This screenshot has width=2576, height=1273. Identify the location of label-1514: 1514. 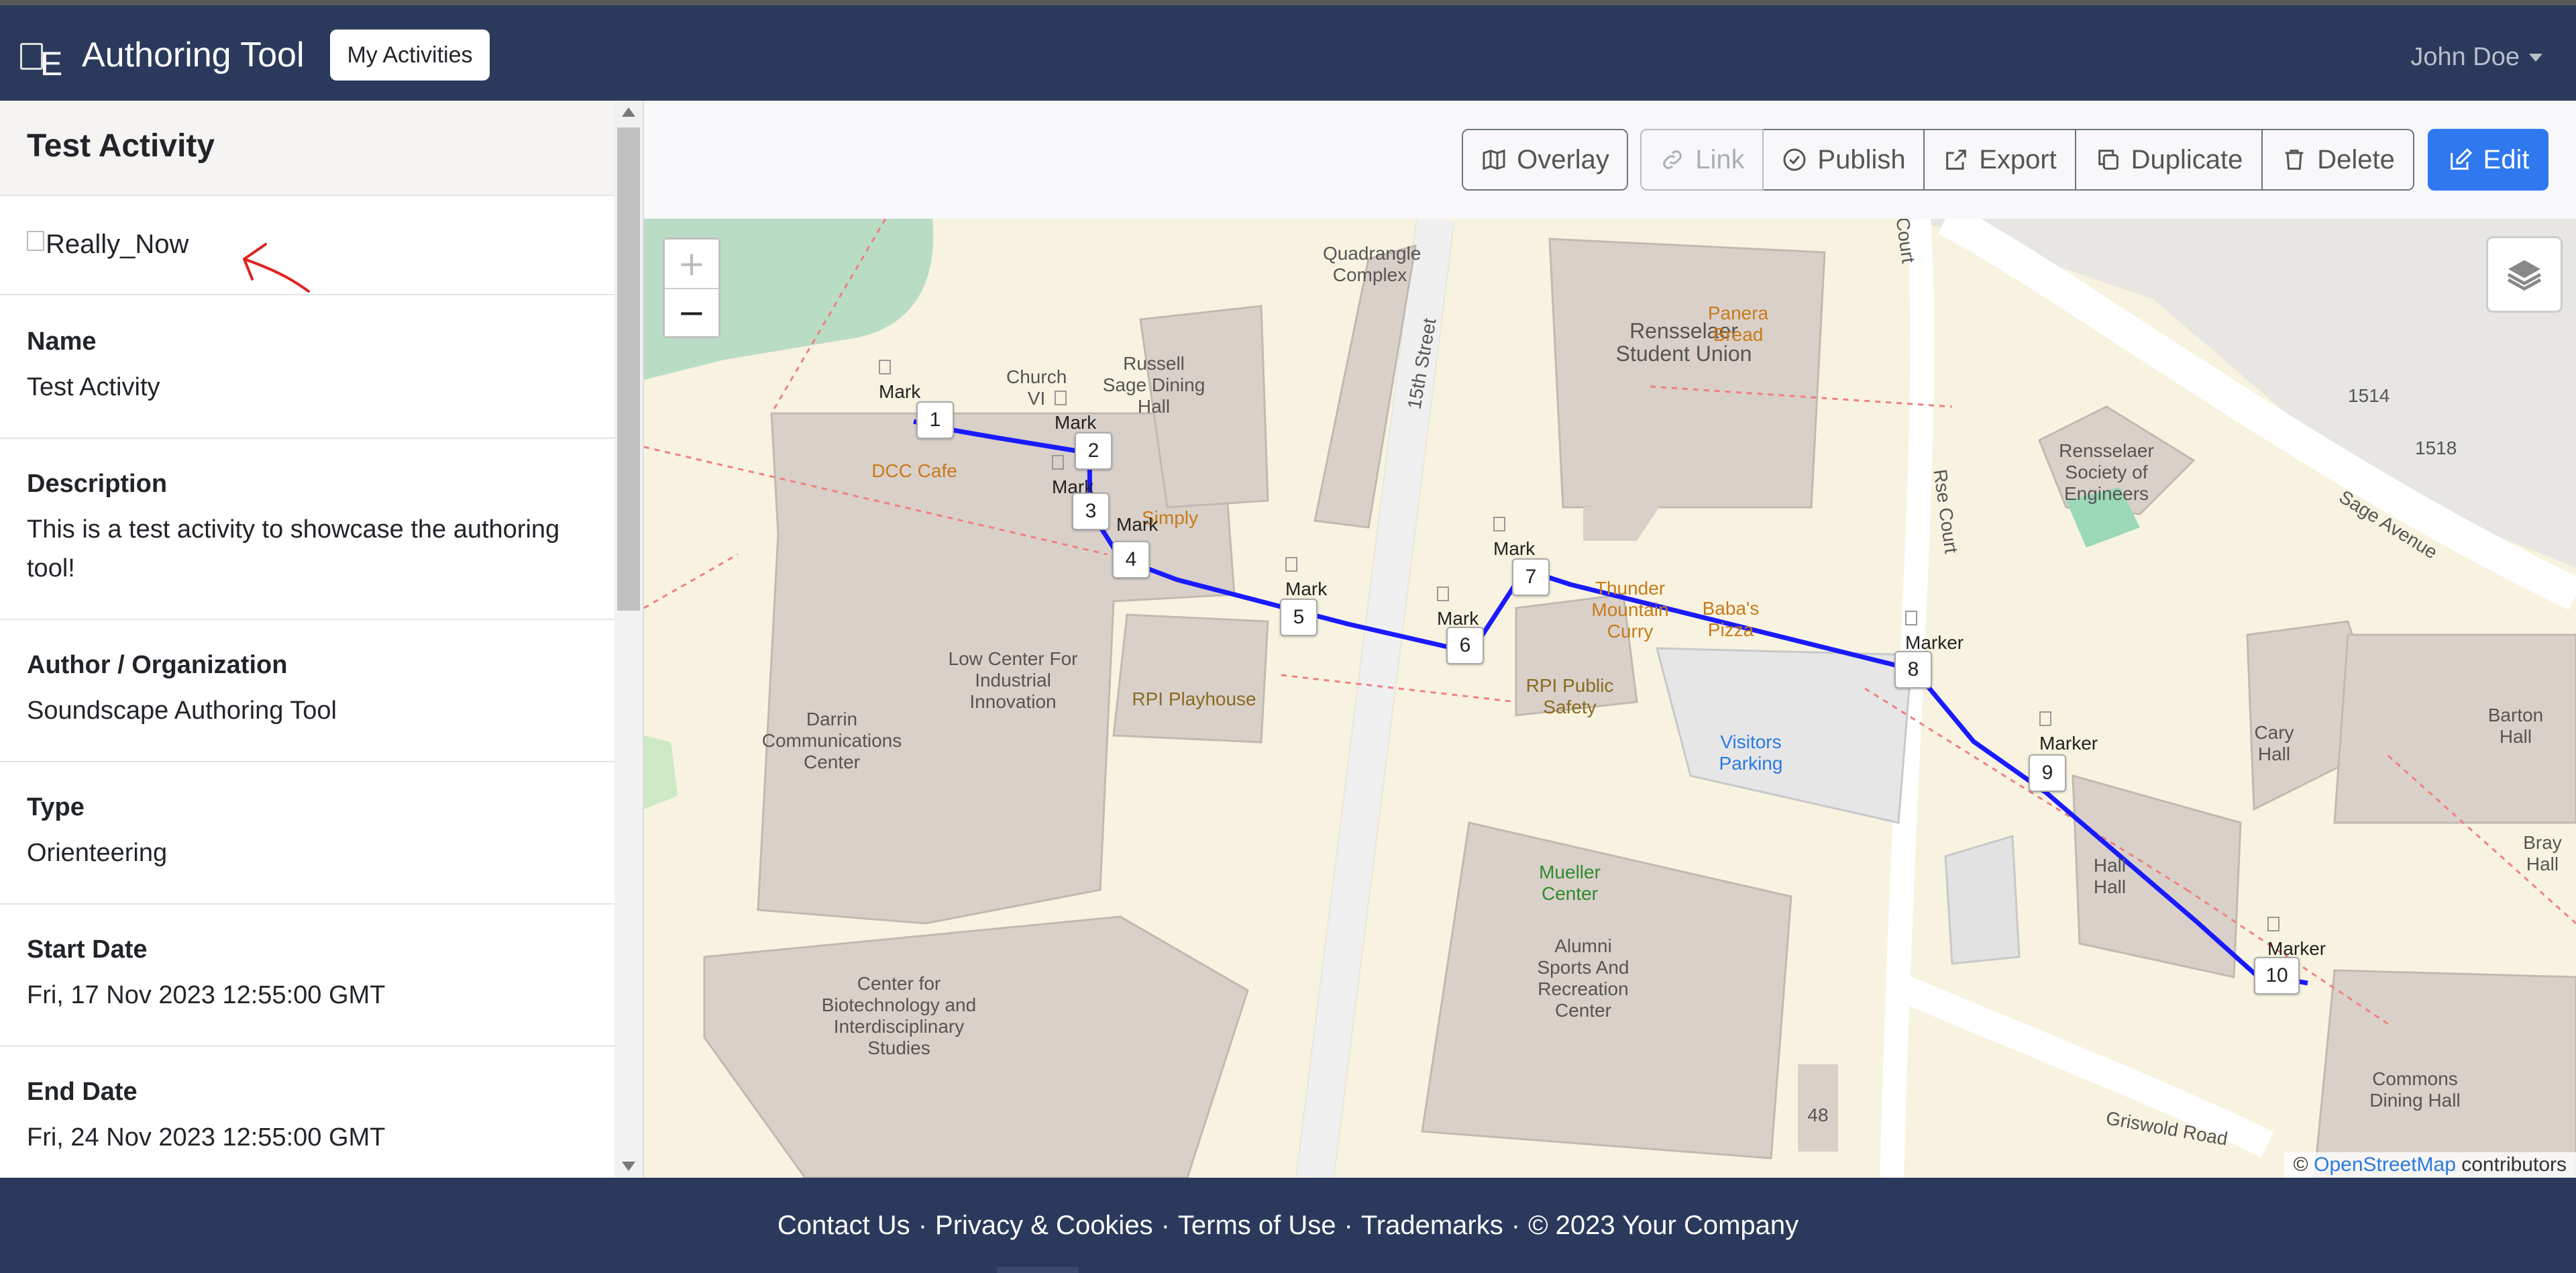
(2369, 395).